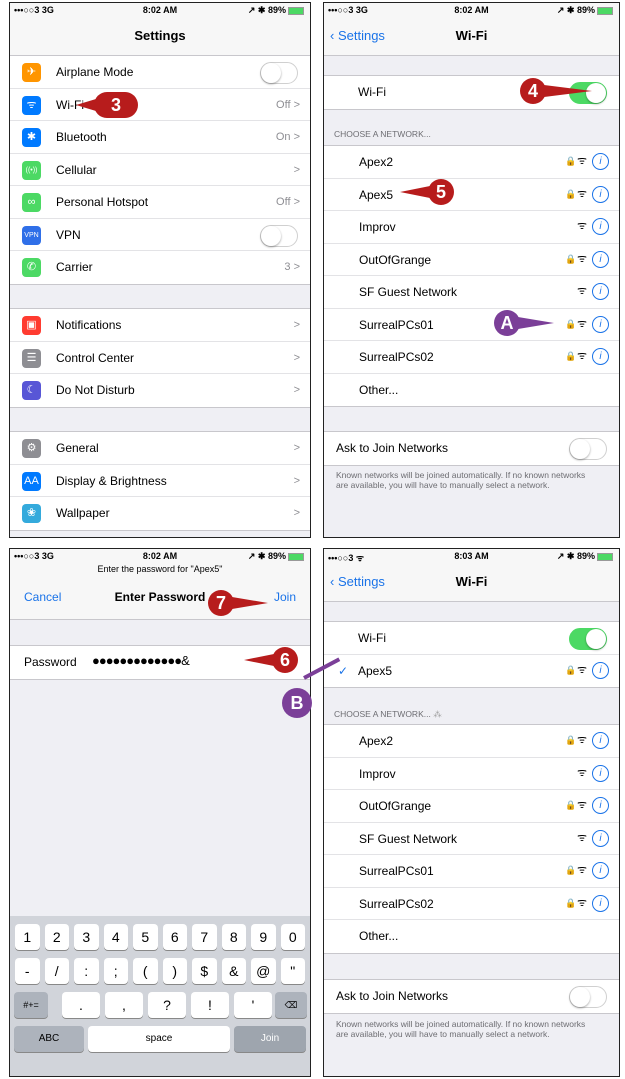 The width and height of the screenshot is (625, 1079). Describe the element at coordinates (81, 1005) in the screenshot. I see `key-.: .` at that location.